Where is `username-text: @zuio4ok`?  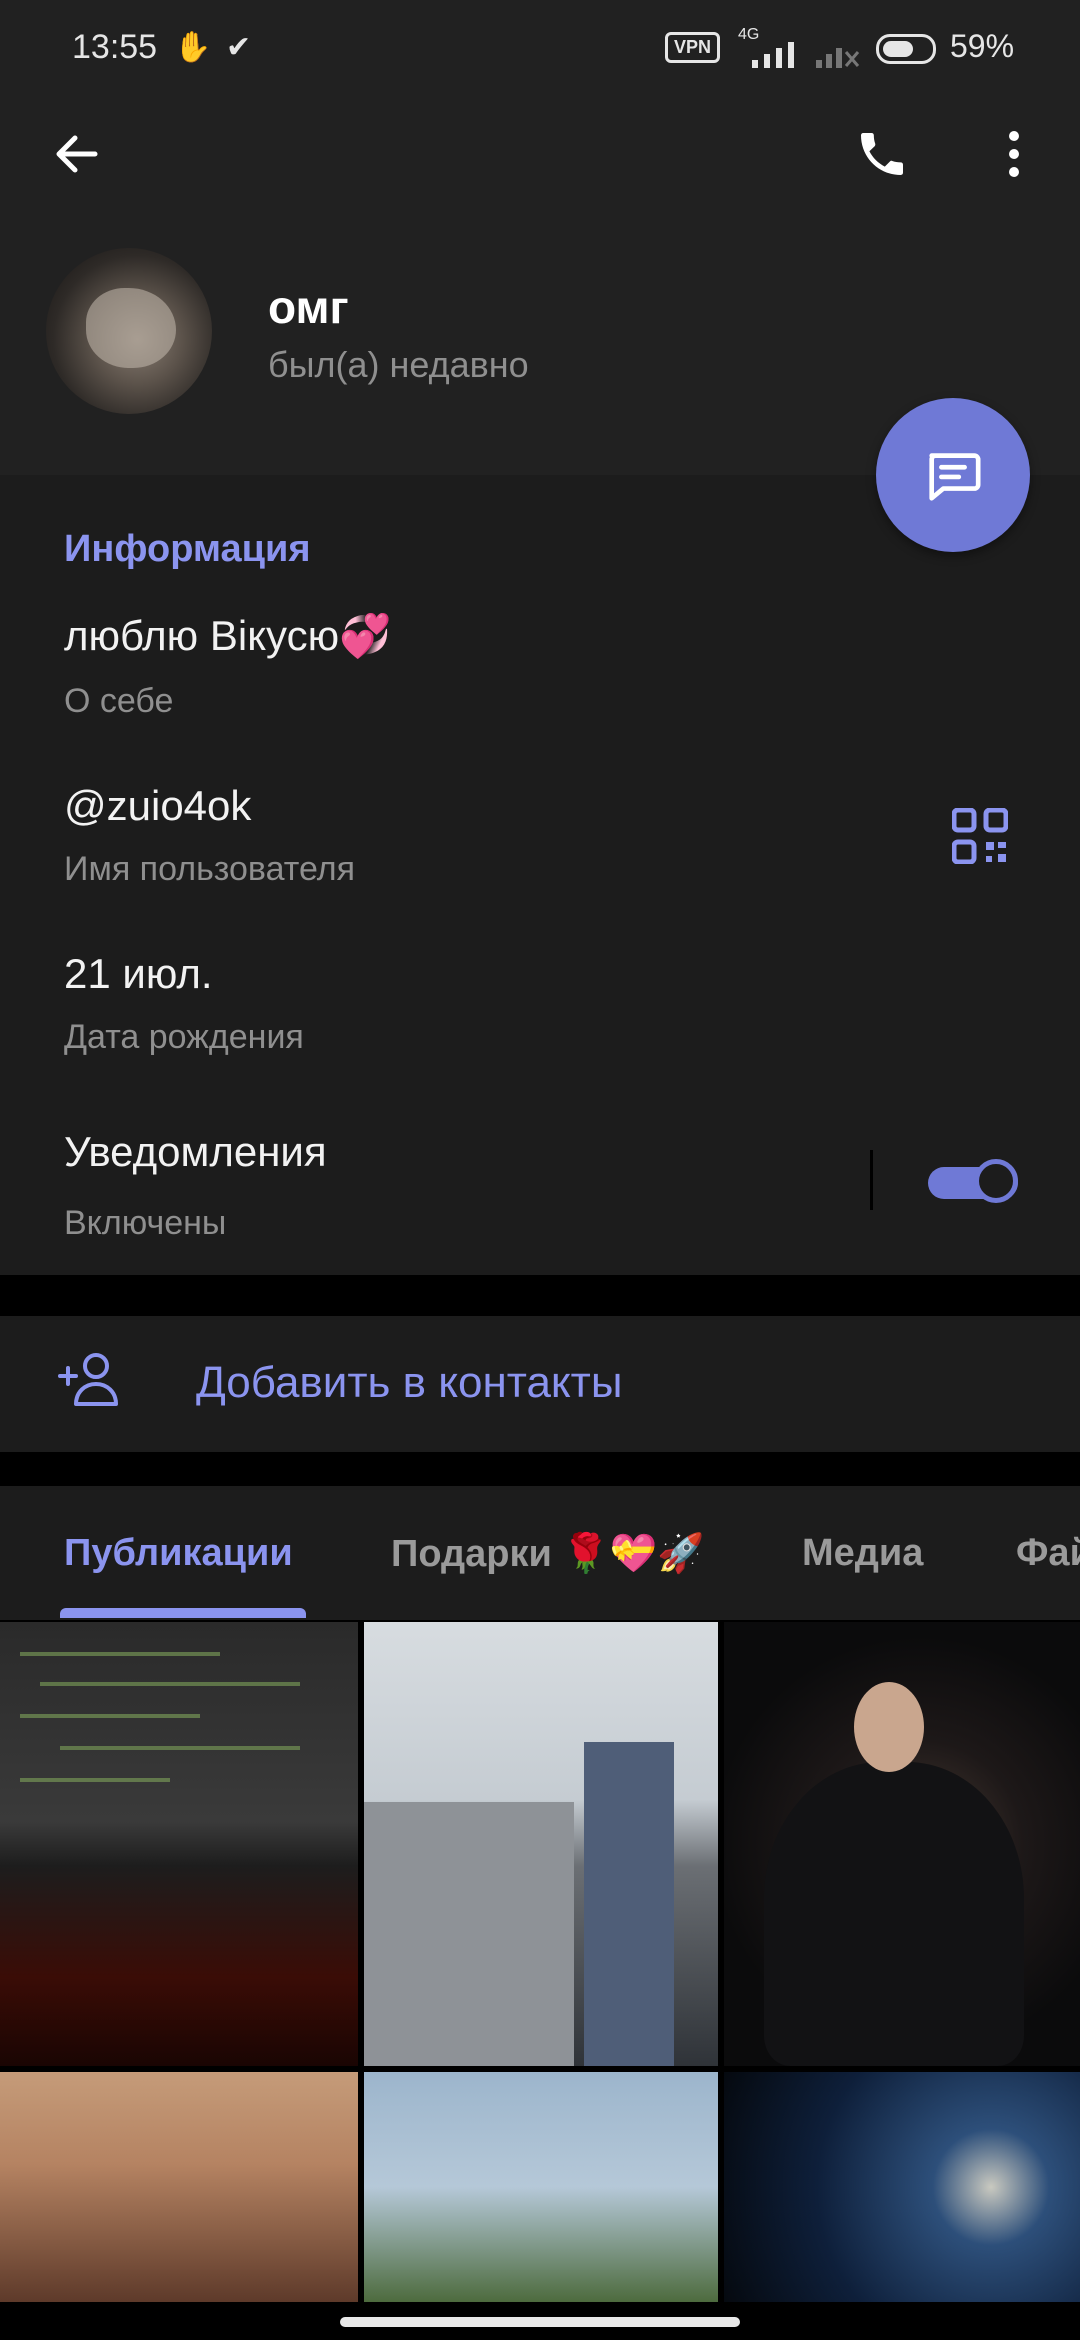
username-text: @zuio4ok is located at coordinates (157, 806).